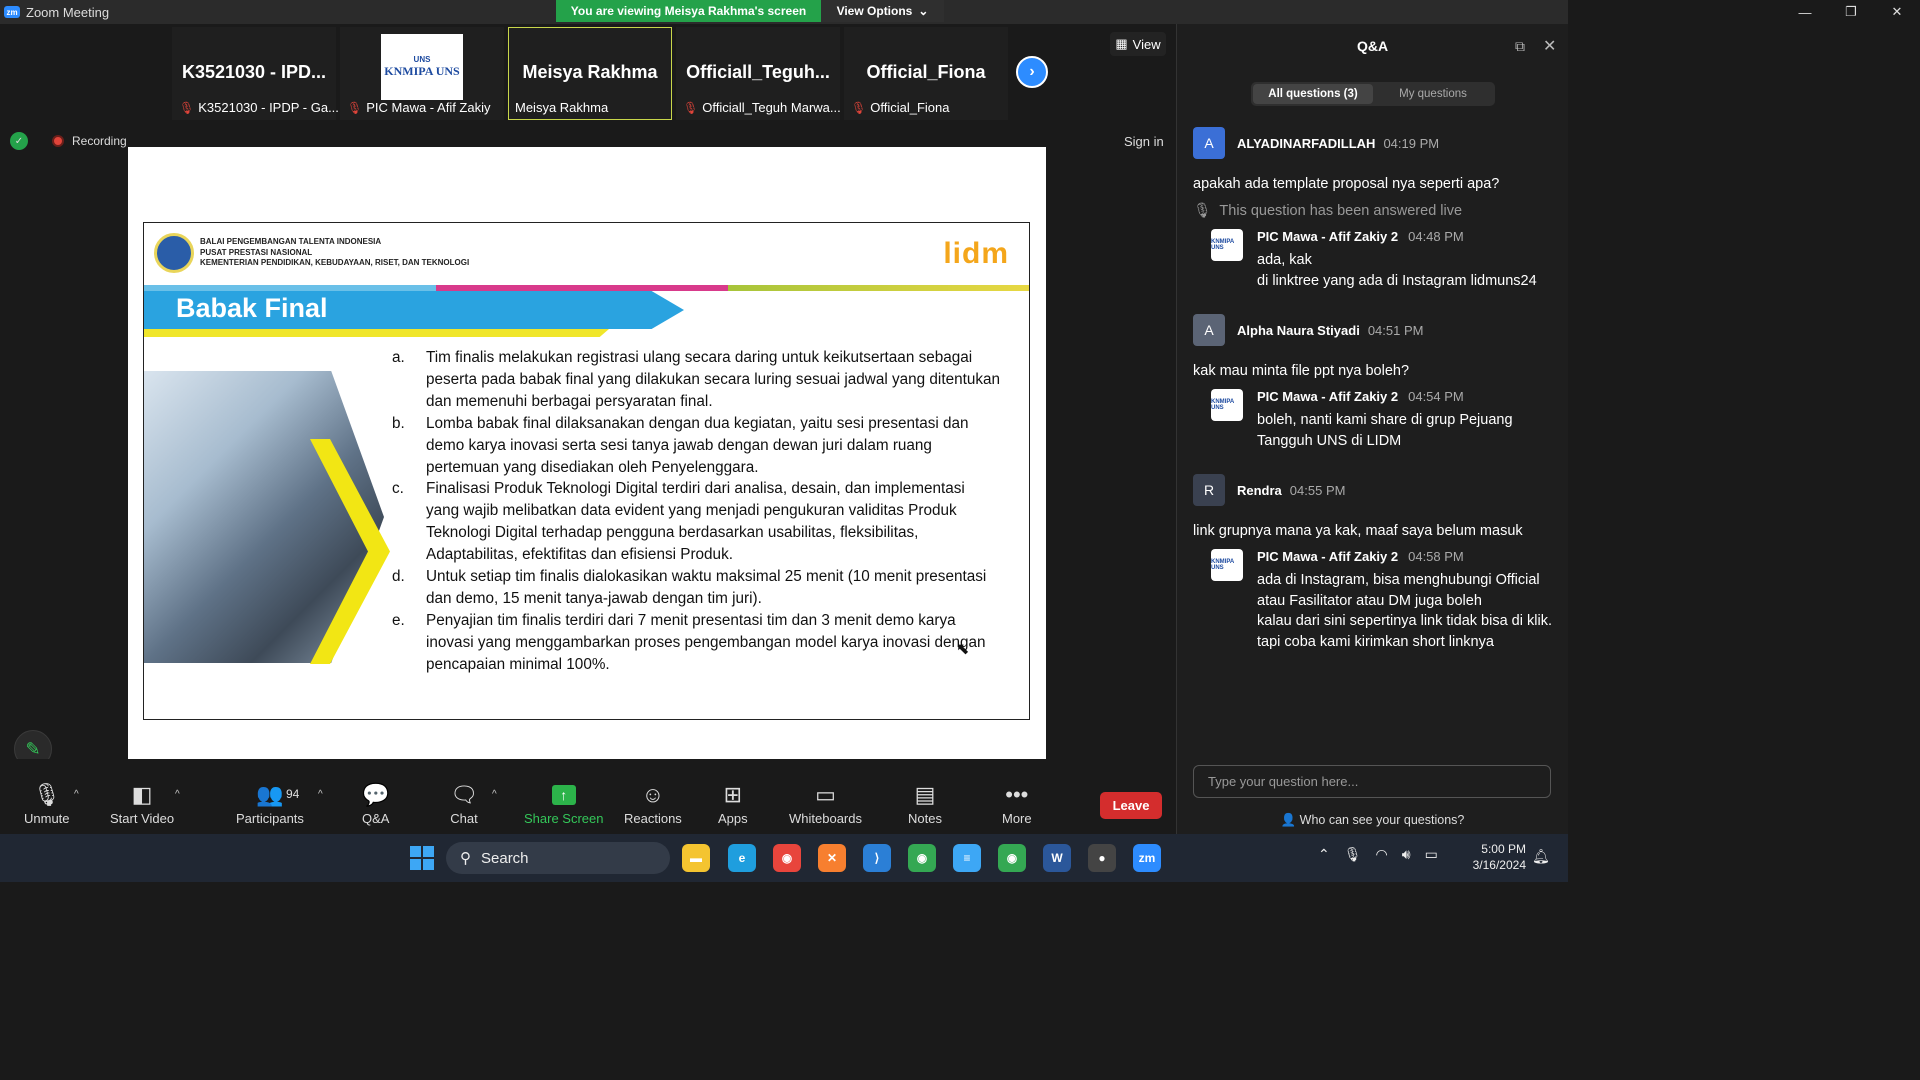 The image size is (1920, 1080). I want to click on notes-icon: ▤, so click(925, 794).